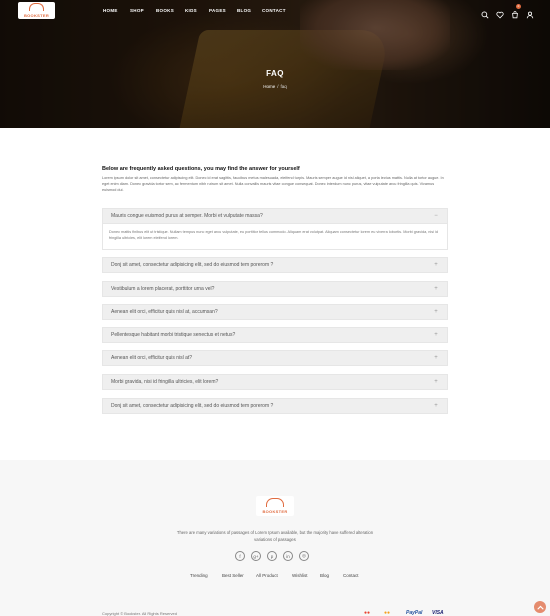  What do you see at coordinates (351, 575) in the screenshot?
I see `footer-link-contact: Contact` at bounding box center [351, 575].